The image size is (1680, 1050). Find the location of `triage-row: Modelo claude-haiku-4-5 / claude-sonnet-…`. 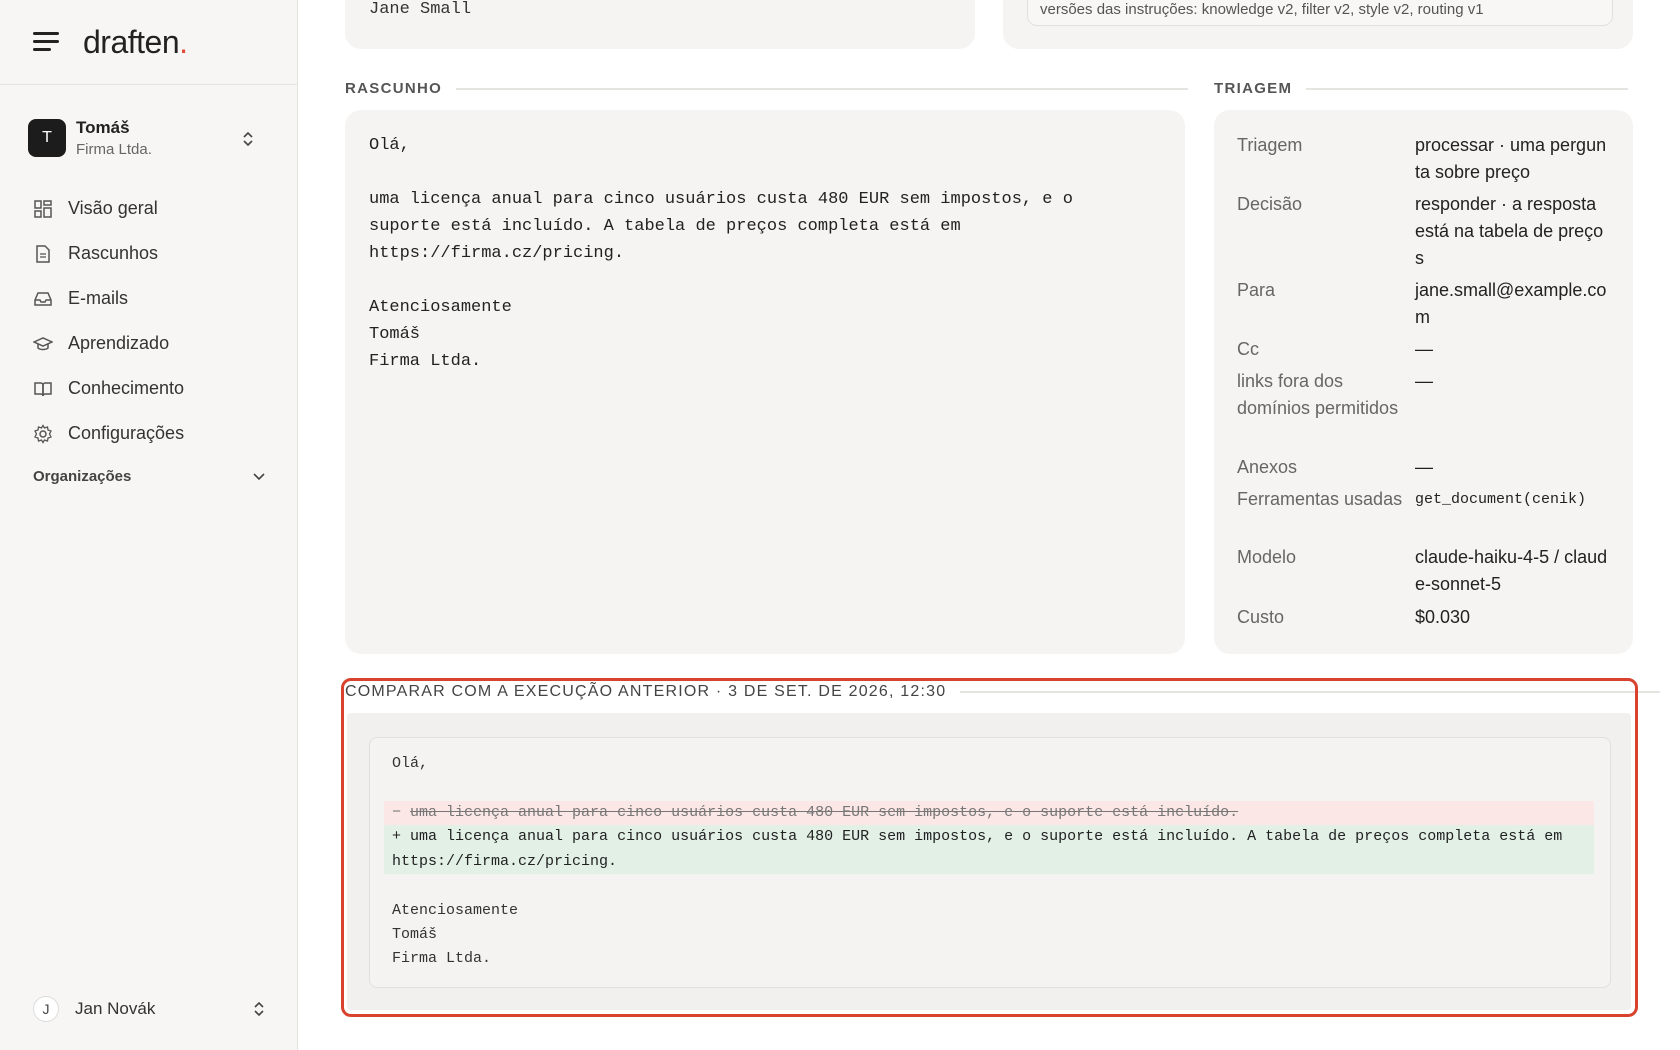

triage-row: Modelo claude-haiku-4-5 / claude-sonnet-… is located at coordinates (1427, 571).